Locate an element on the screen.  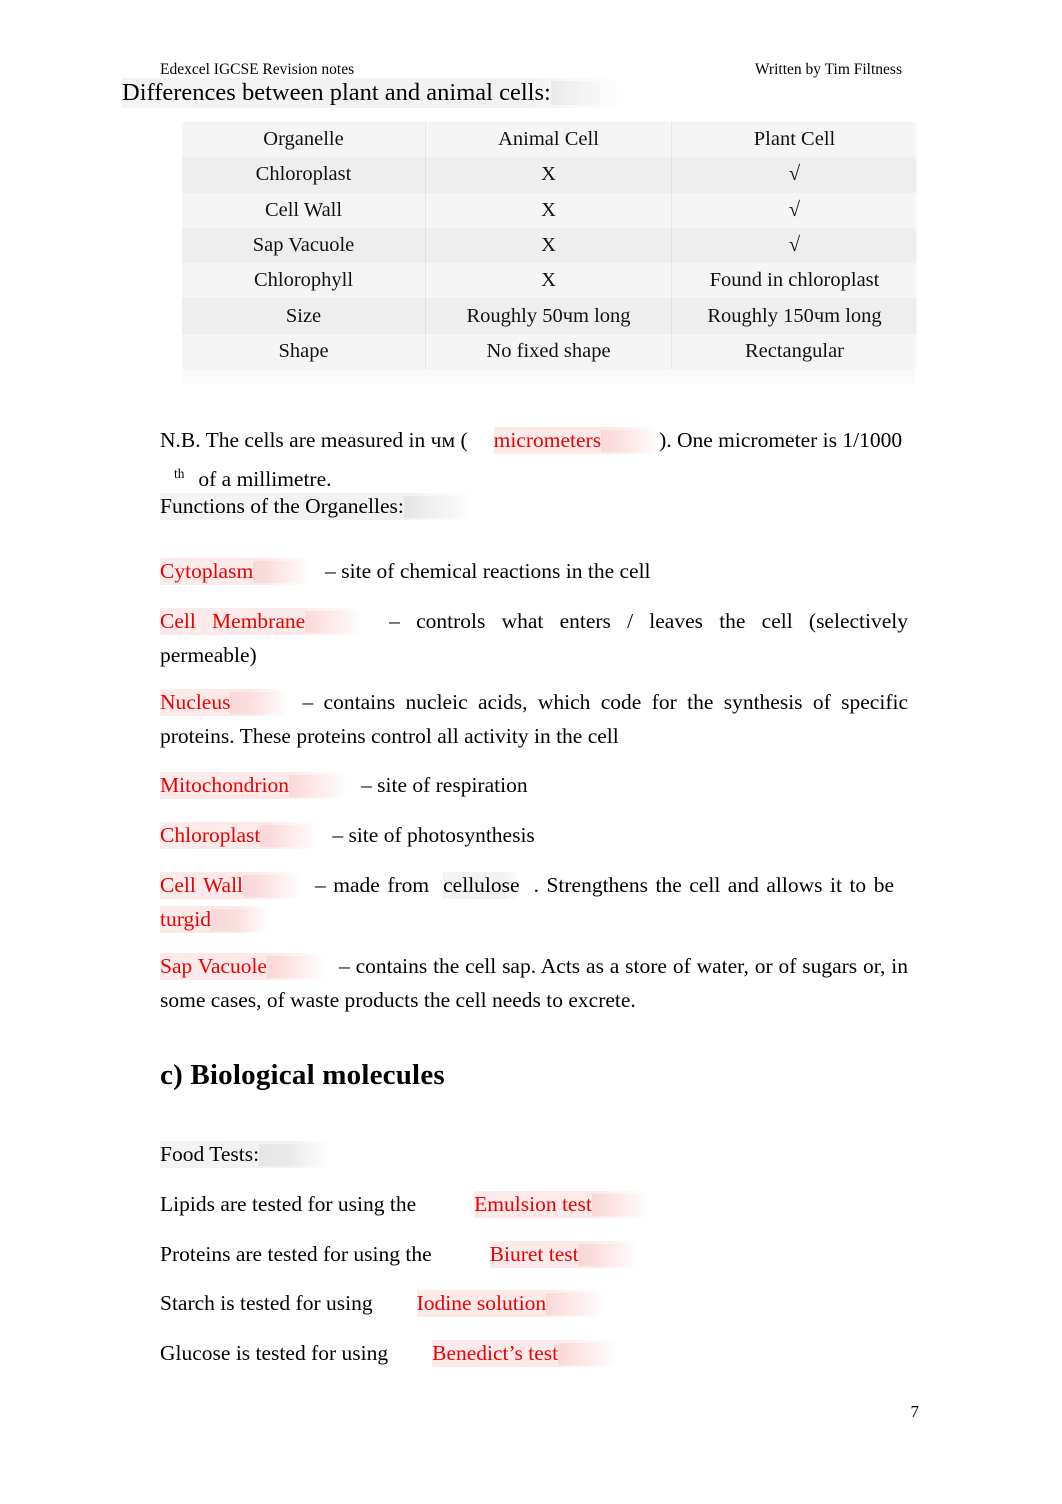
table-row: Chlorophyll X Found in chloroplast is located at coordinates (549, 281).